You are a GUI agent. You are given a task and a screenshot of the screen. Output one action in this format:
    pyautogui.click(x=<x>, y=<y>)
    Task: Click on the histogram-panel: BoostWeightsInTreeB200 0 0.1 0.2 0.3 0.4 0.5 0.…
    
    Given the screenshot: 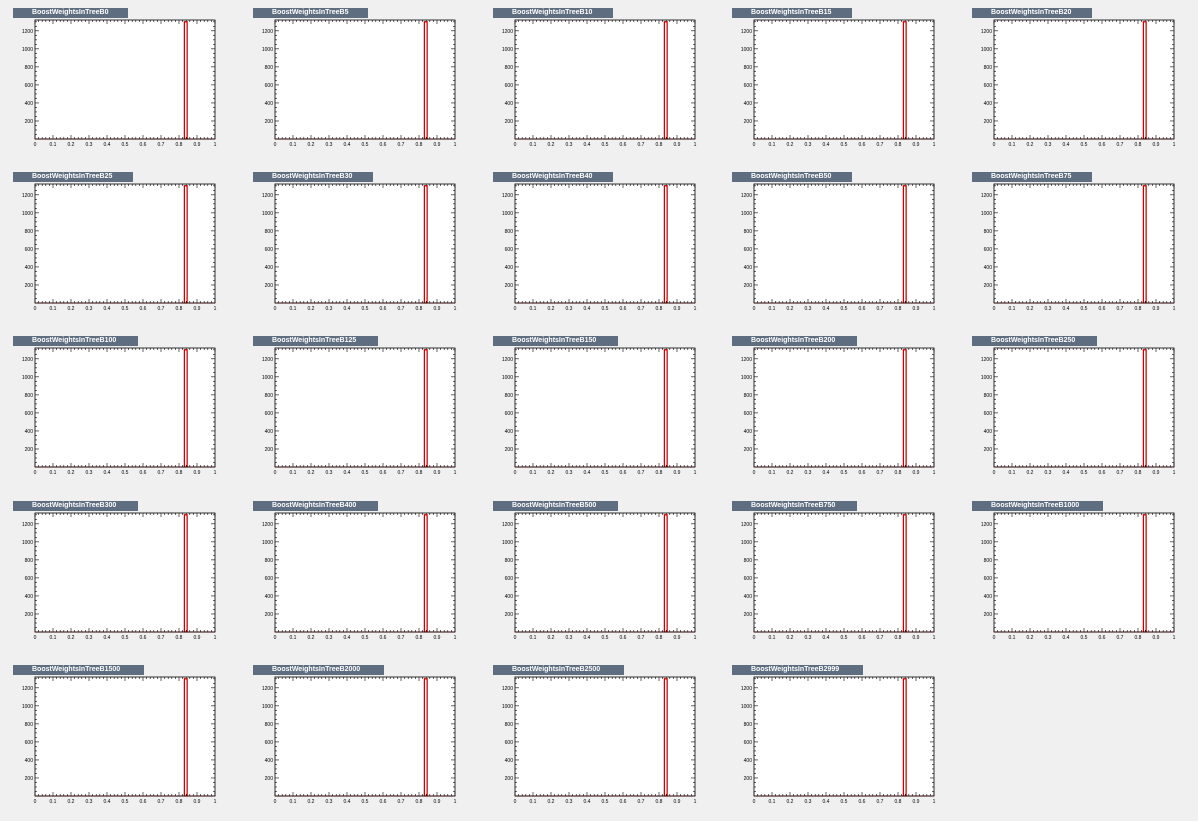 What is the action you would take?
    pyautogui.click(x=834, y=411)
    